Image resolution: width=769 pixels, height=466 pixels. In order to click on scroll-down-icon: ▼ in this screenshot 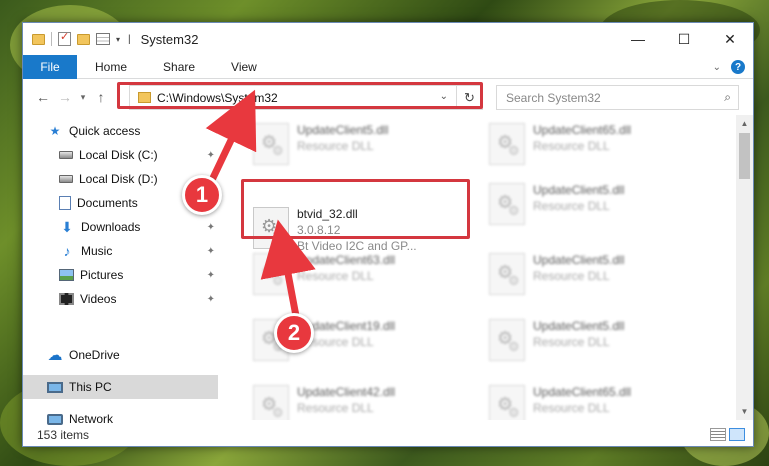, I will do `click(744, 411)`.